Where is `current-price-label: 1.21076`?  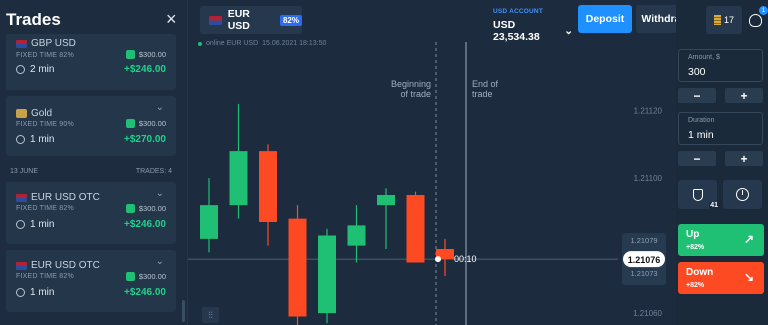
current-price-label: 1.21076 is located at coordinates (644, 260).